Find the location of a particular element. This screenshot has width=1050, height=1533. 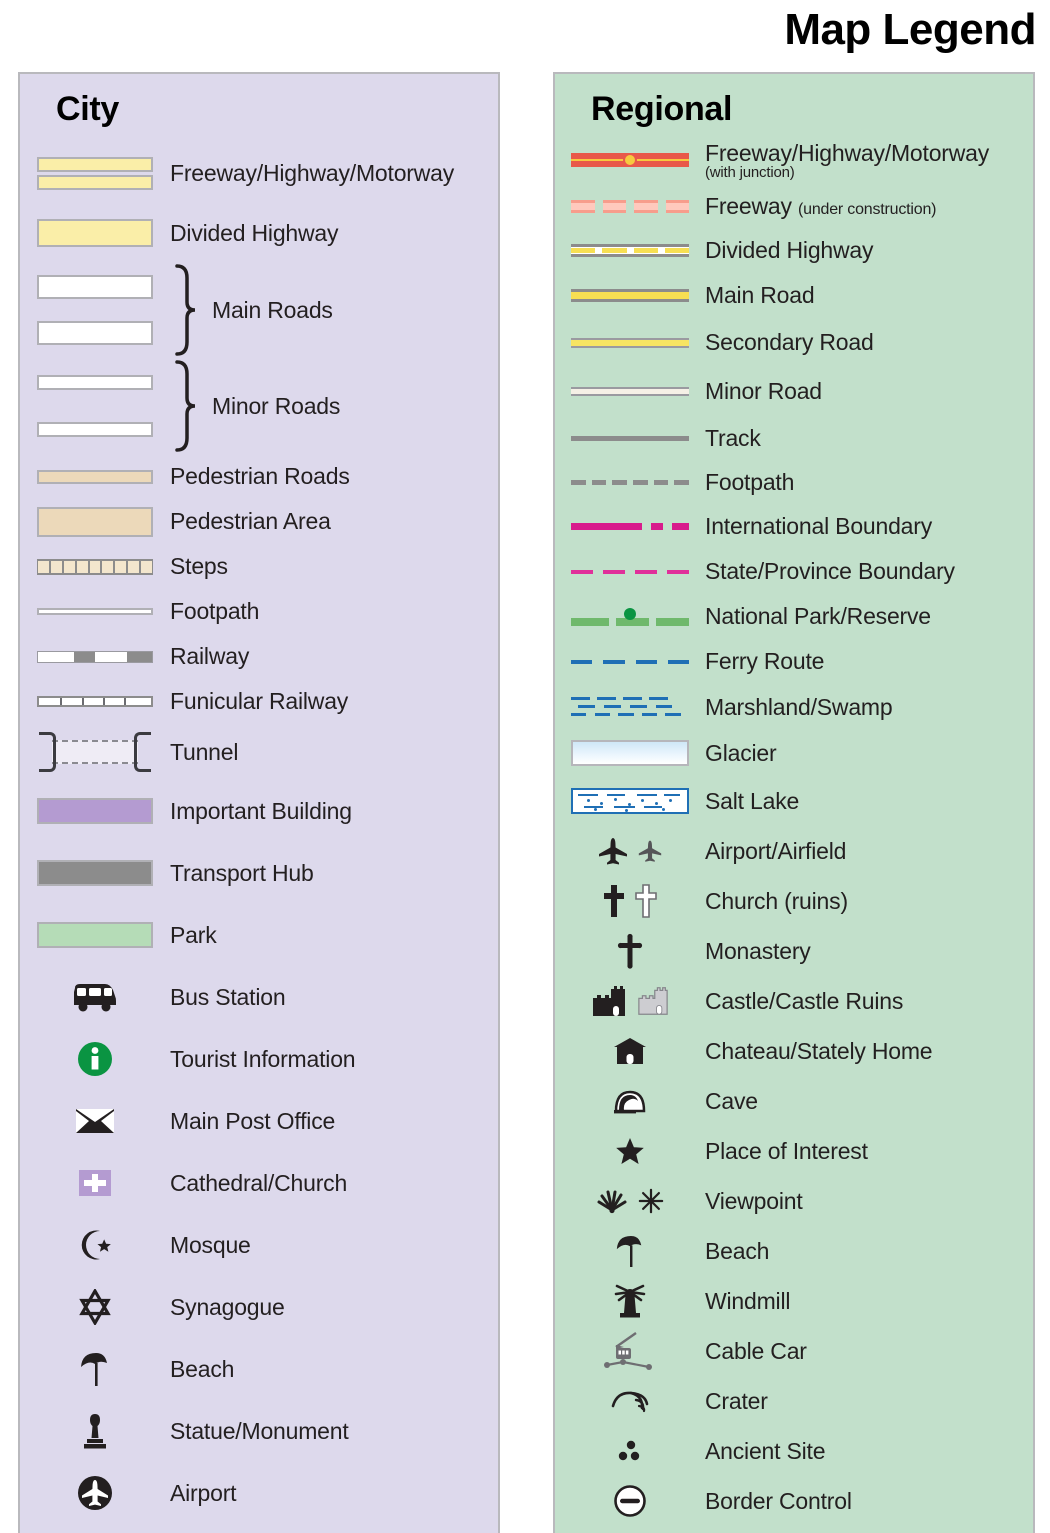

legend-item-city-main-roads: Main Roads is located at coordinates (259, 310).